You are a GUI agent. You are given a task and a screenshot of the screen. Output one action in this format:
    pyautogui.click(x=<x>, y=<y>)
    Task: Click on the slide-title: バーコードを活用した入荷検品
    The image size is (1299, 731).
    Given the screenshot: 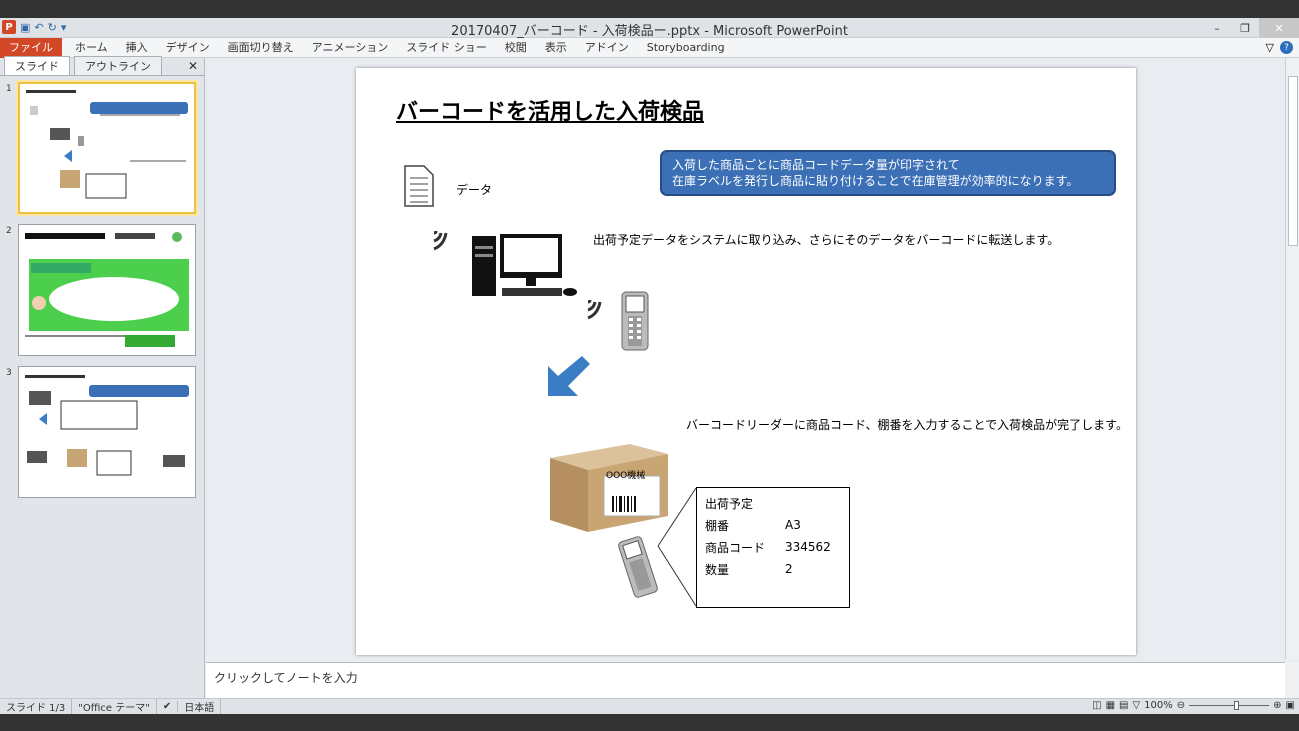 What is the action you would take?
    pyautogui.click(x=550, y=110)
    